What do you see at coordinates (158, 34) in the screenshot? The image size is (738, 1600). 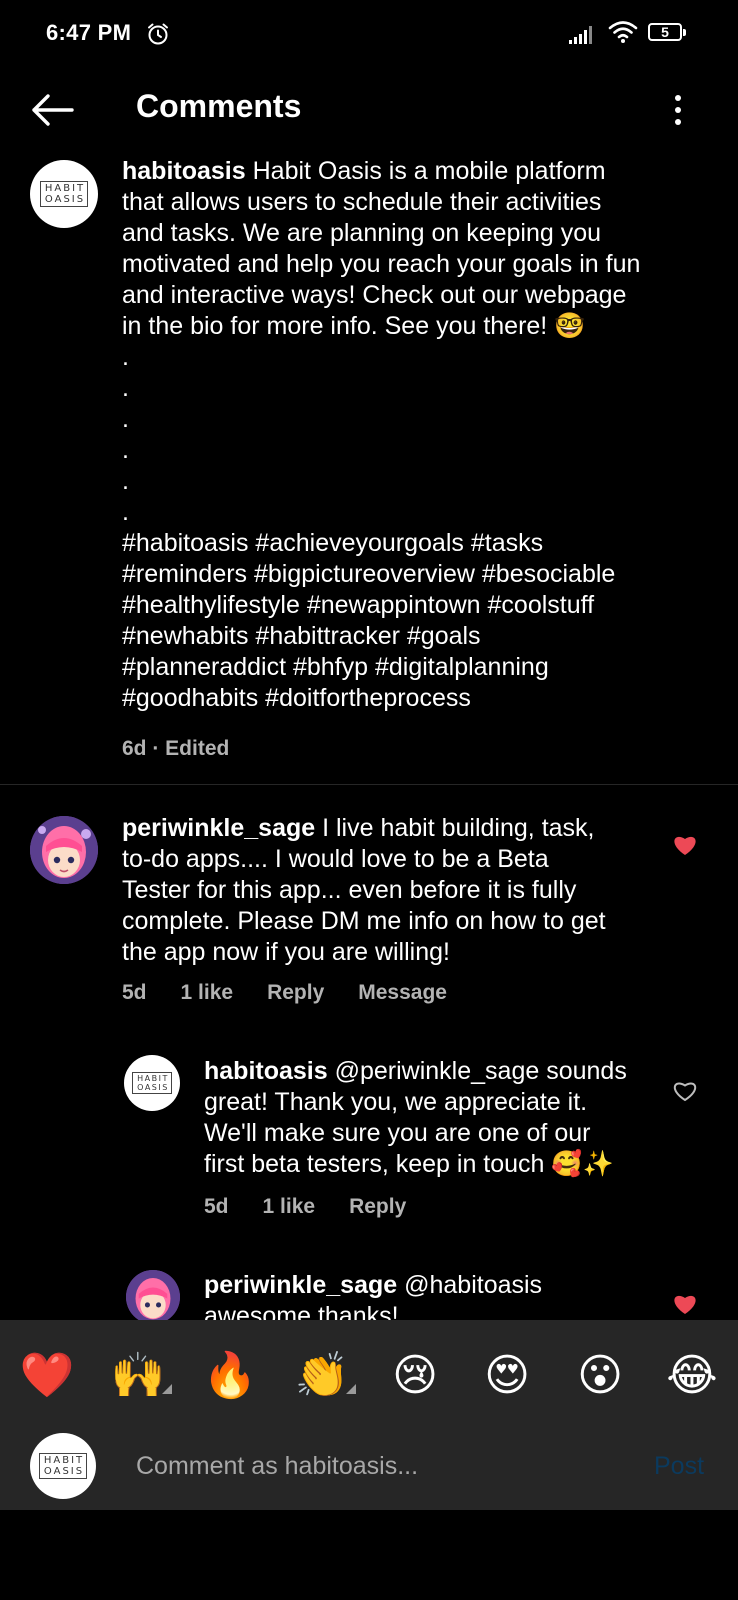 I see `alarm-icon` at bounding box center [158, 34].